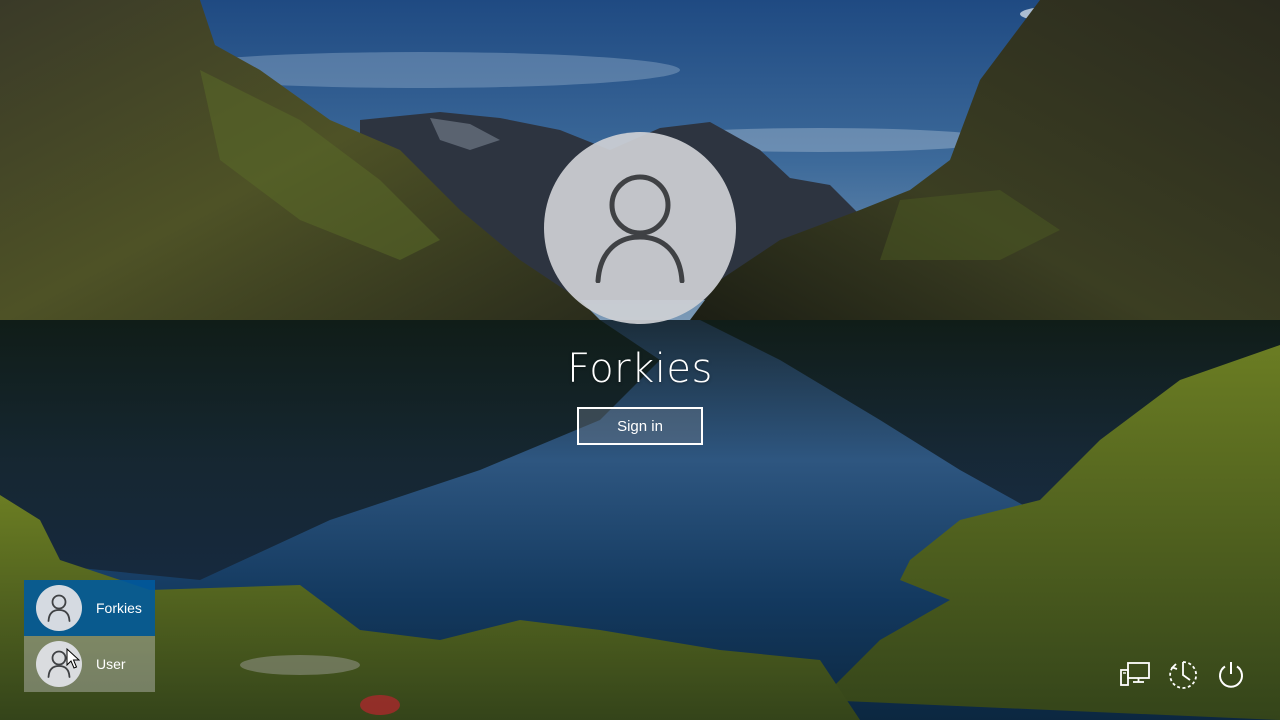 This screenshot has height=720, width=1280. What do you see at coordinates (89, 608) in the screenshot?
I see `user-list-item-forkies: Forkies` at bounding box center [89, 608].